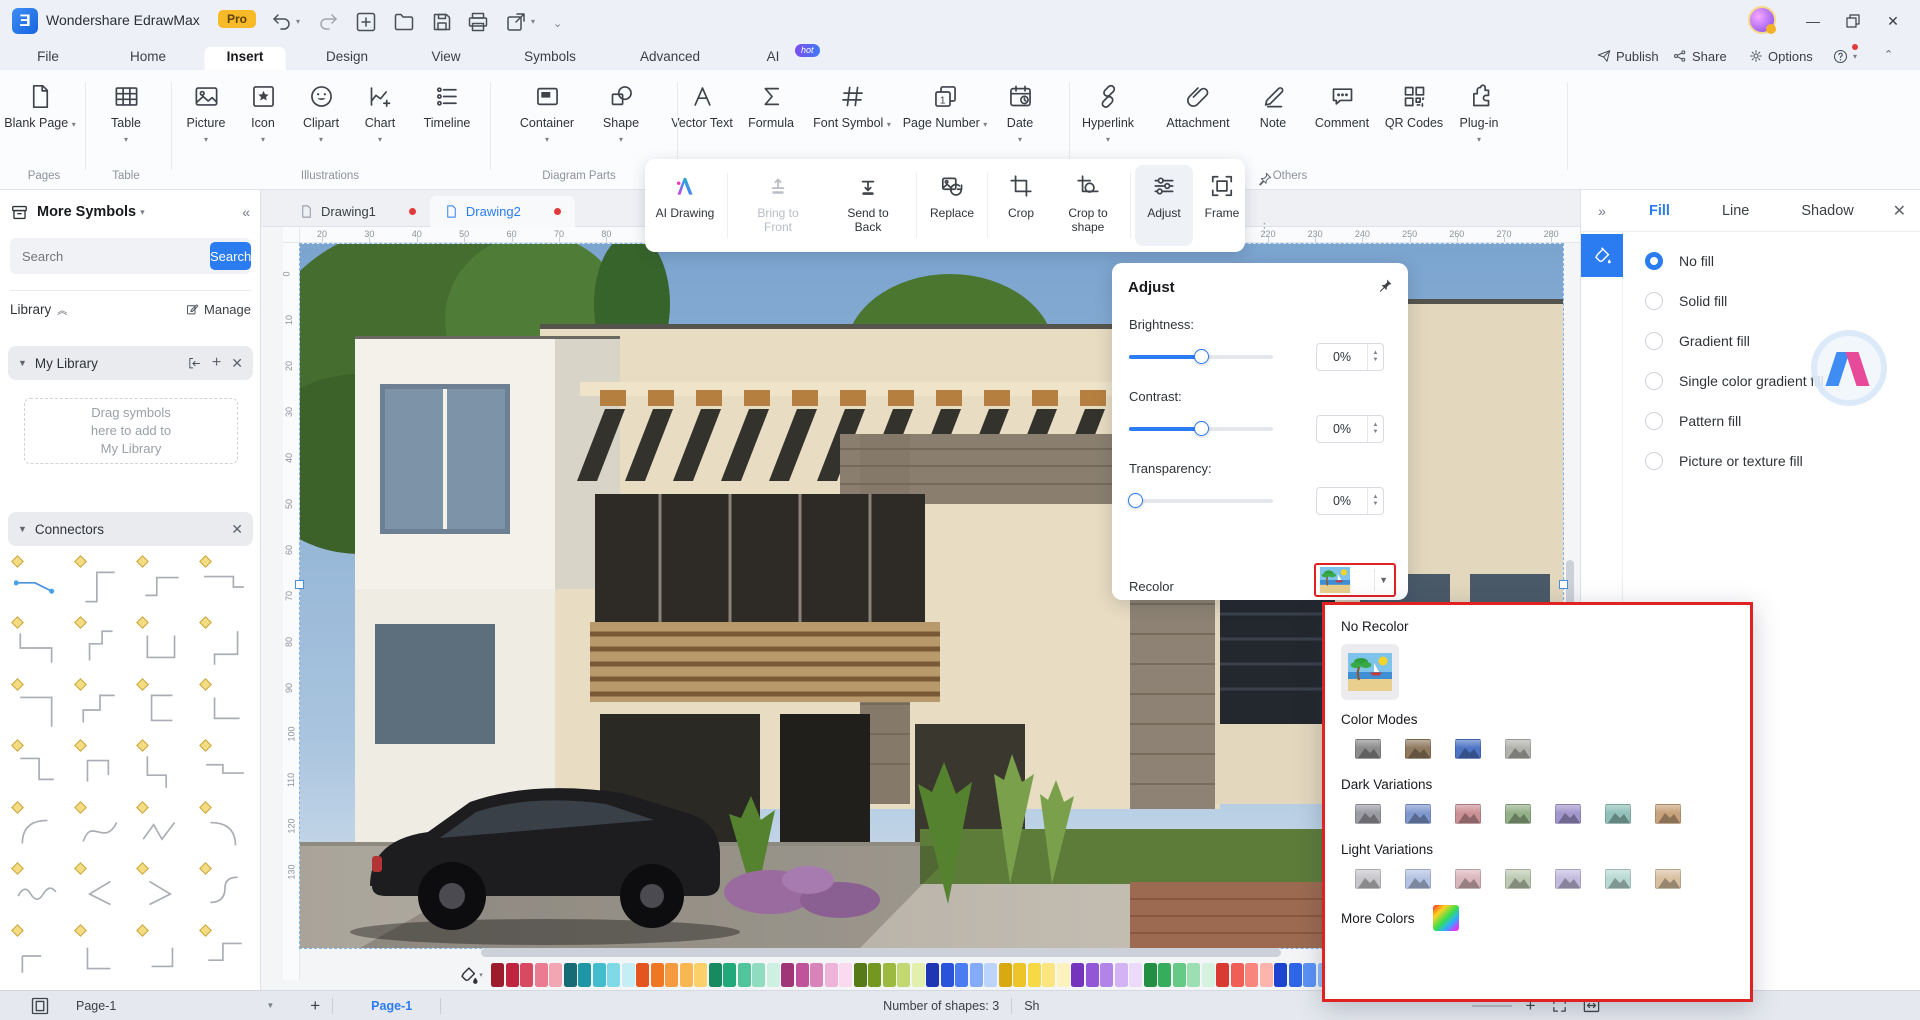 This screenshot has width=1920, height=1020. I want to click on fill-option-no-fill: No fill, so click(1679, 261).